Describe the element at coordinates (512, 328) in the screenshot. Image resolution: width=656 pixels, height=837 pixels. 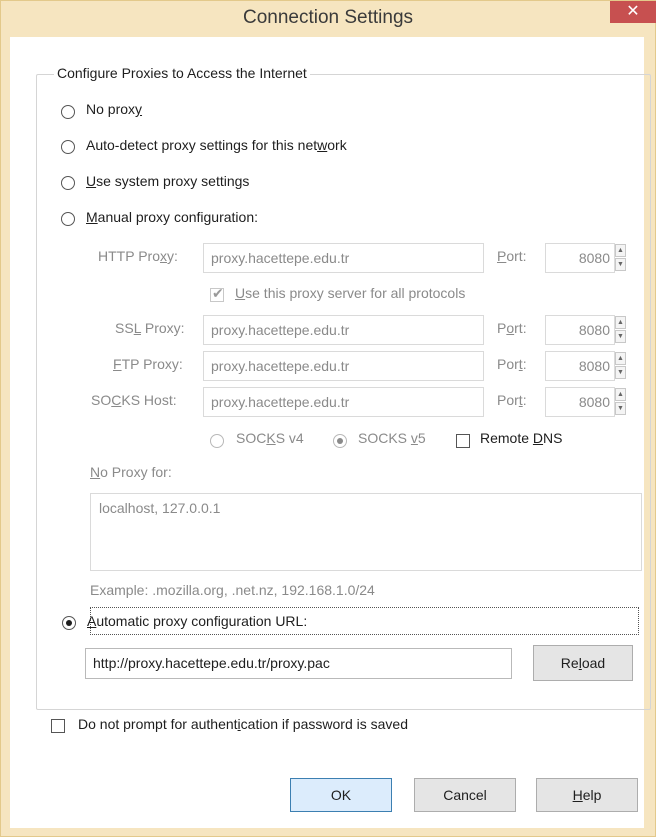
I see `ssl-port-label: Port:` at that location.